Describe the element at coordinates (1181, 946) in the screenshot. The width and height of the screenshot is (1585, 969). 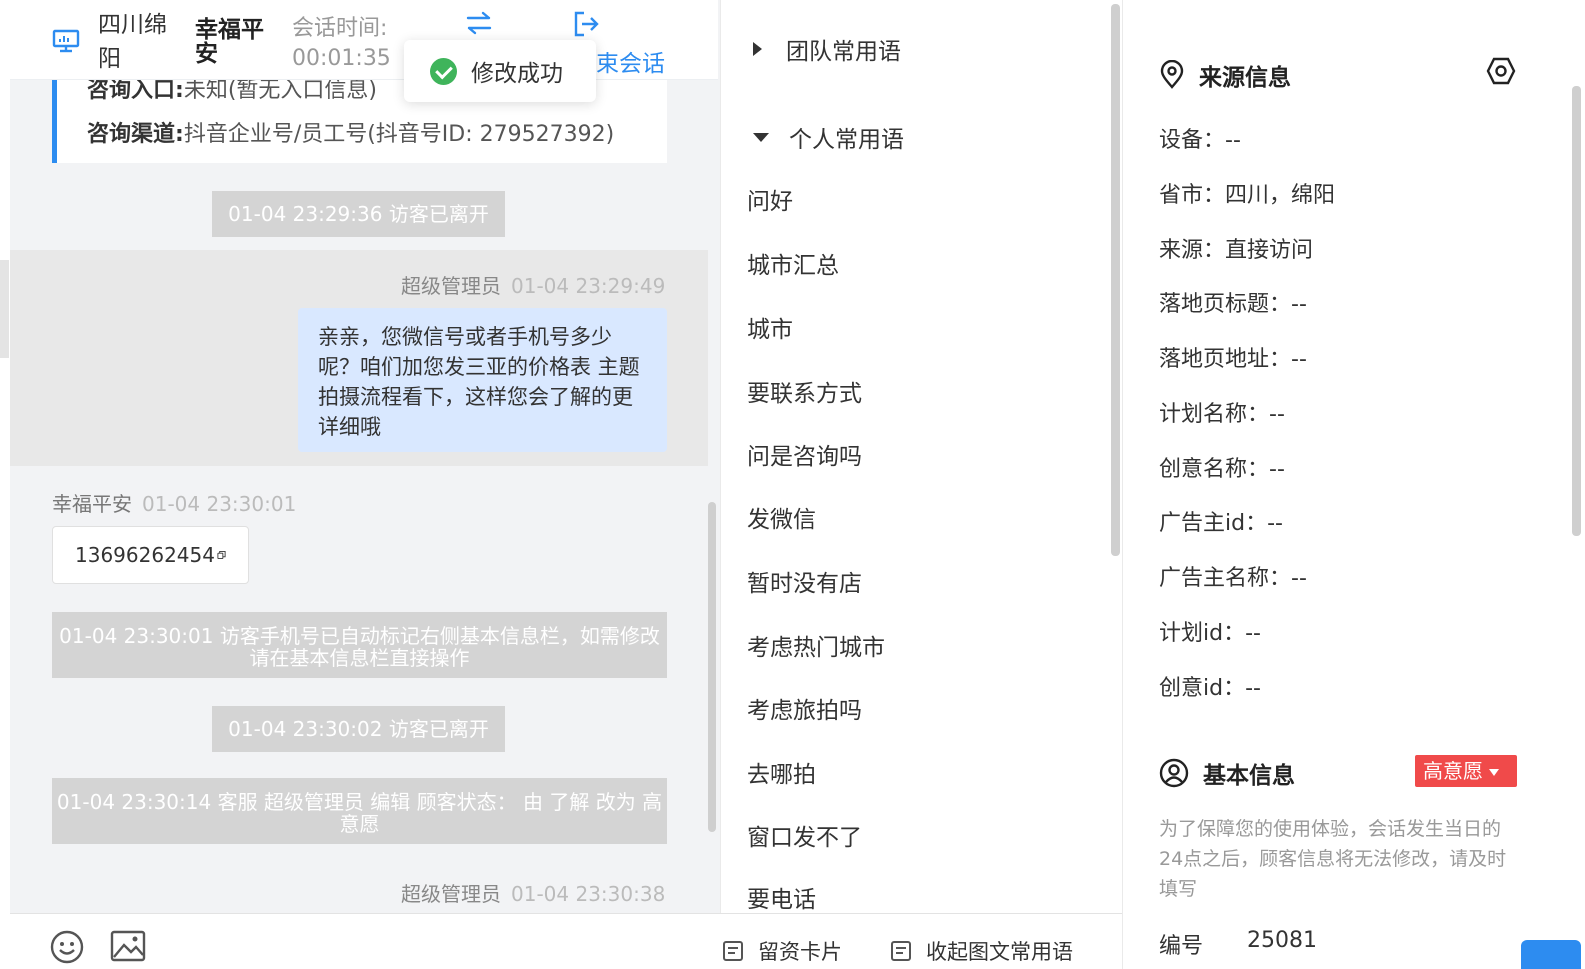
I see `id-label: 编号` at that location.